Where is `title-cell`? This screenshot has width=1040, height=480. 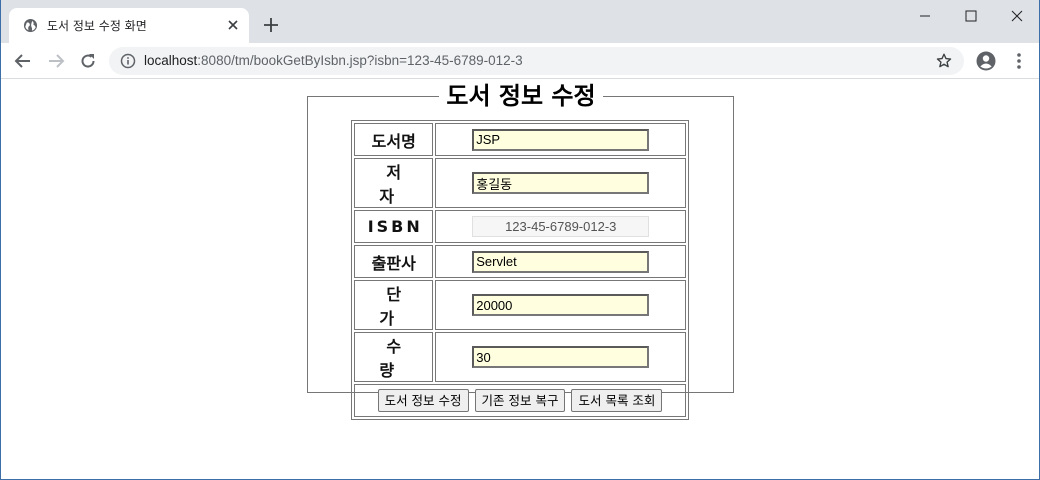 title-cell is located at coordinates (560, 139).